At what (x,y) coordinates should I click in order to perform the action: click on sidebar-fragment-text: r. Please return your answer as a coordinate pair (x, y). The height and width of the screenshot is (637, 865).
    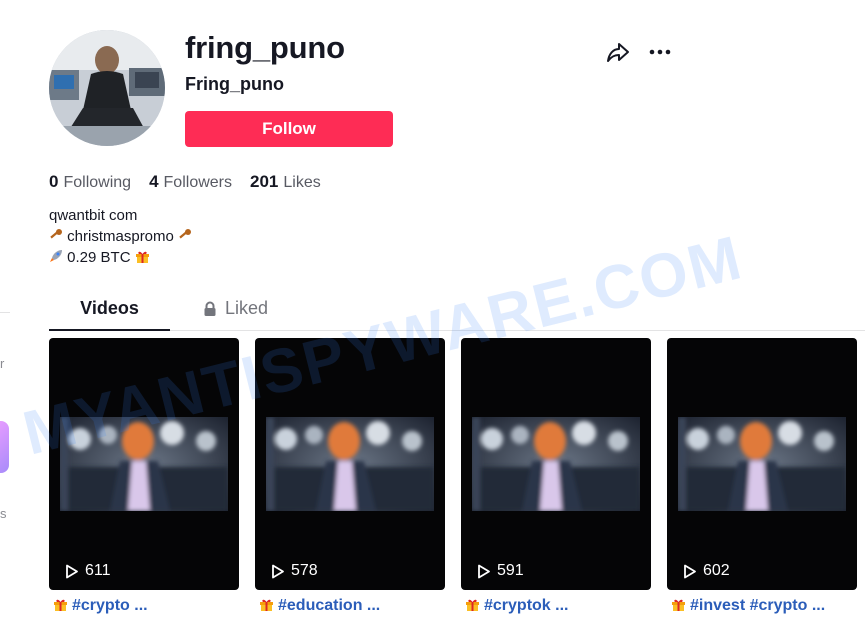
    Looking at the image, I should click on (2, 363).